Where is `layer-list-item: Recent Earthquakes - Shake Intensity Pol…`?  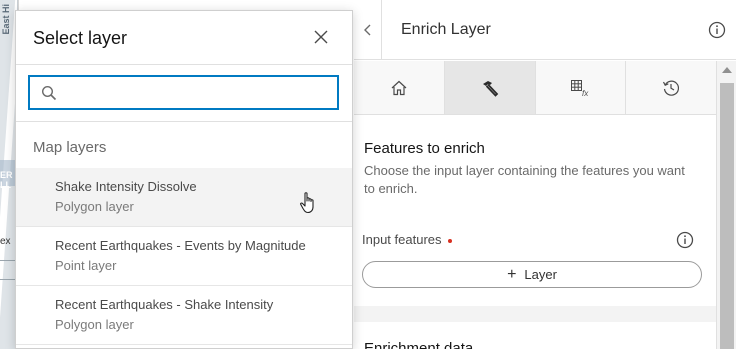 layer-list-item: Recent Earthquakes - Shake Intensity Pol… is located at coordinates (184, 315).